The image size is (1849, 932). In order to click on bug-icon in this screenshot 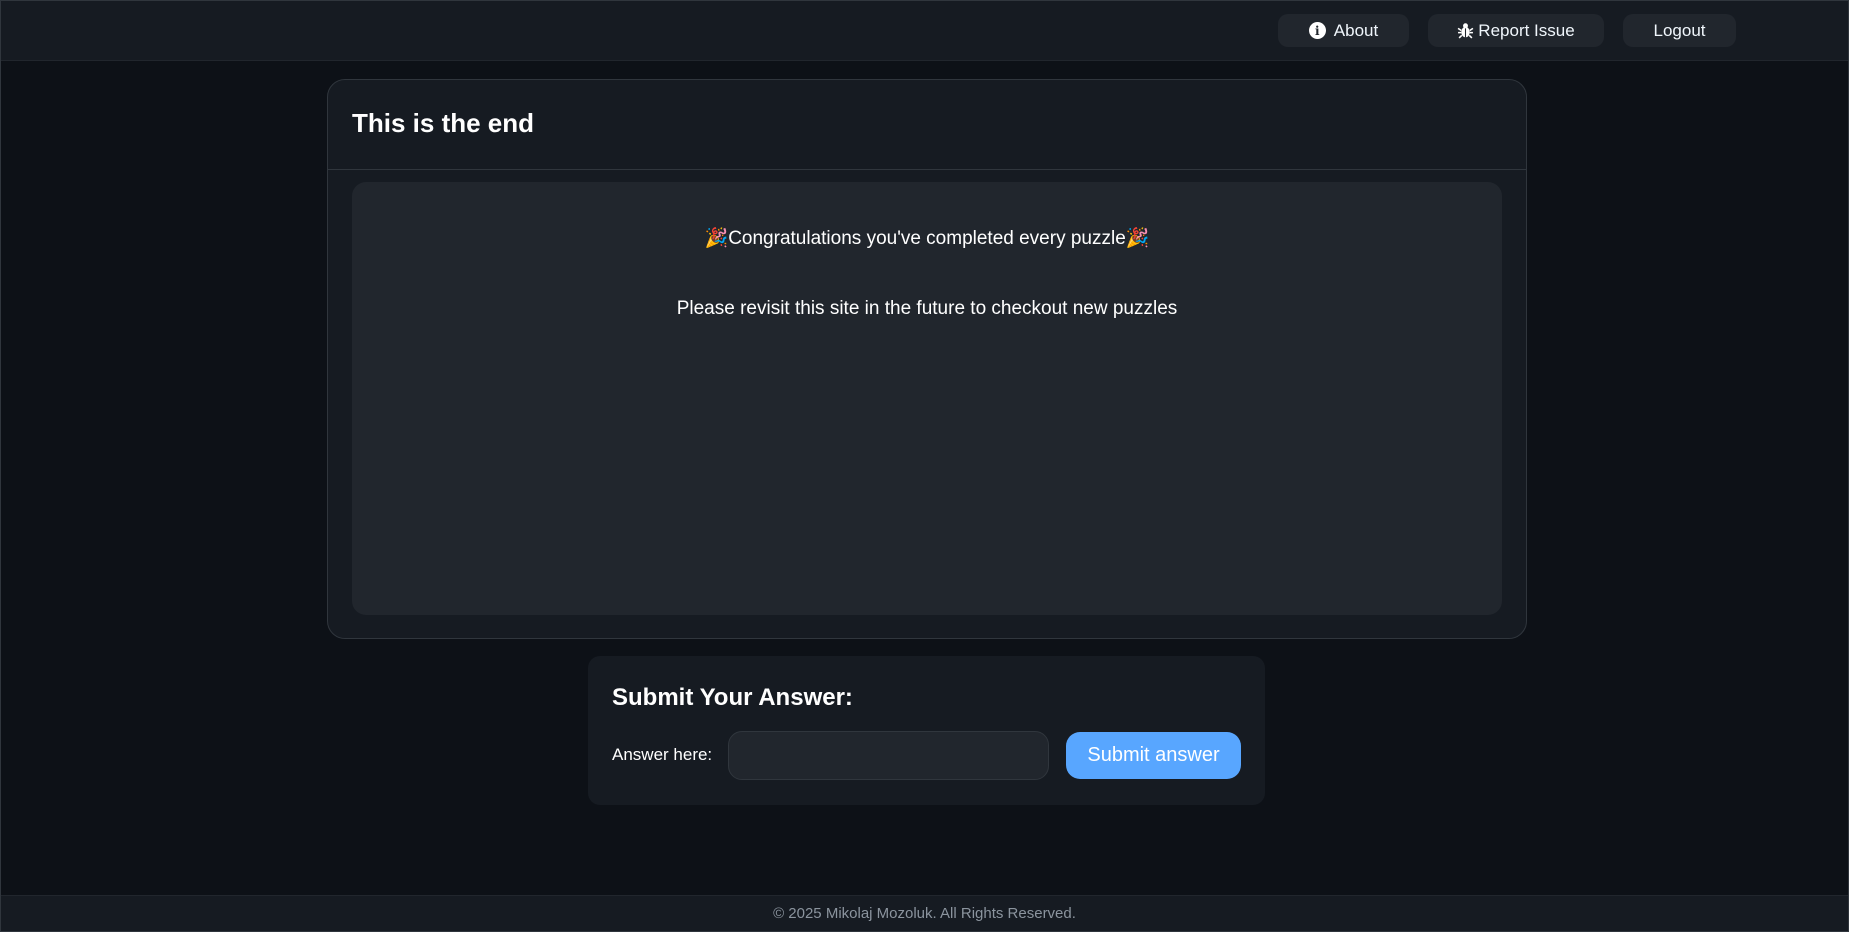, I will do `click(1465, 30)`.